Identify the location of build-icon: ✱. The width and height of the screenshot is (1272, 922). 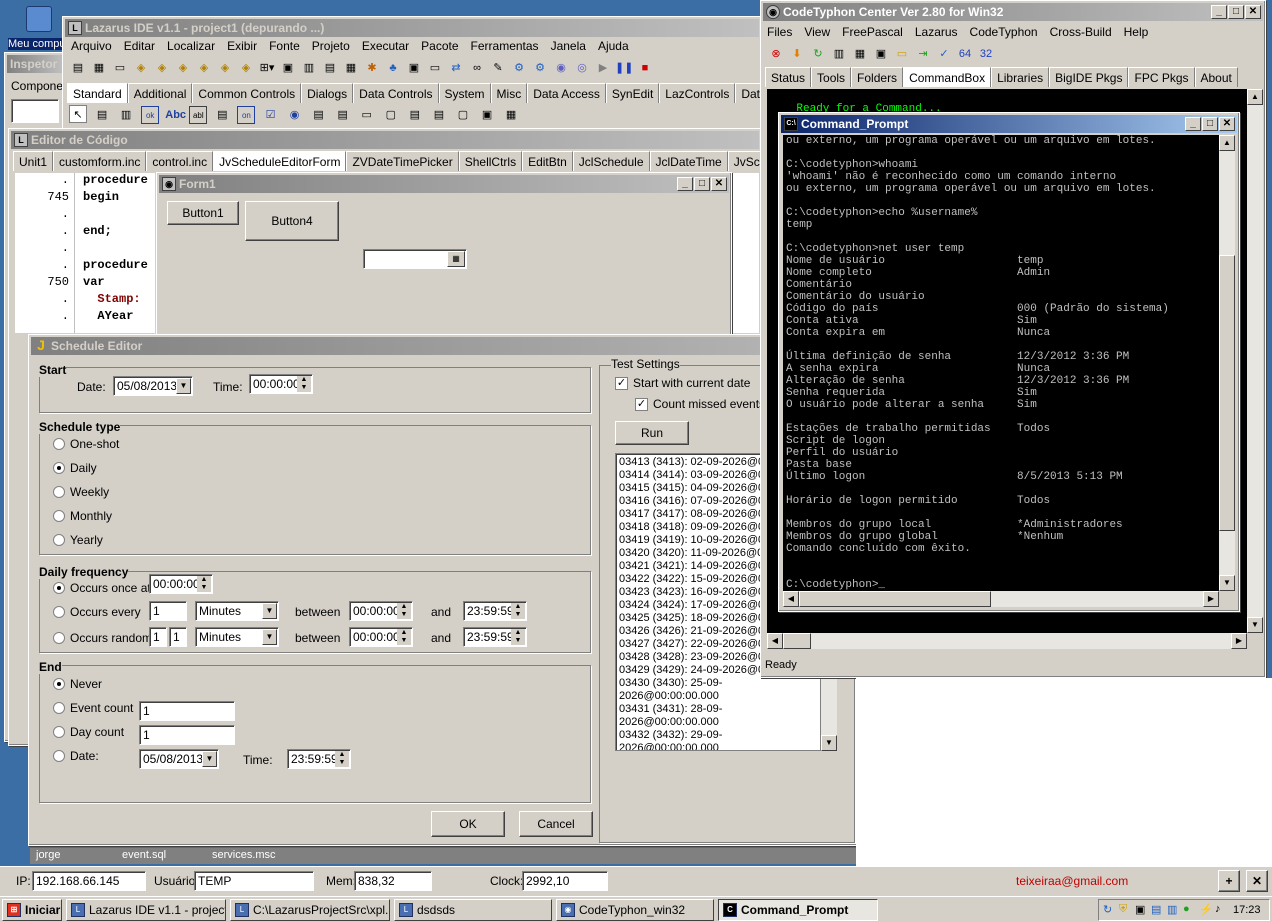
(372, 68).